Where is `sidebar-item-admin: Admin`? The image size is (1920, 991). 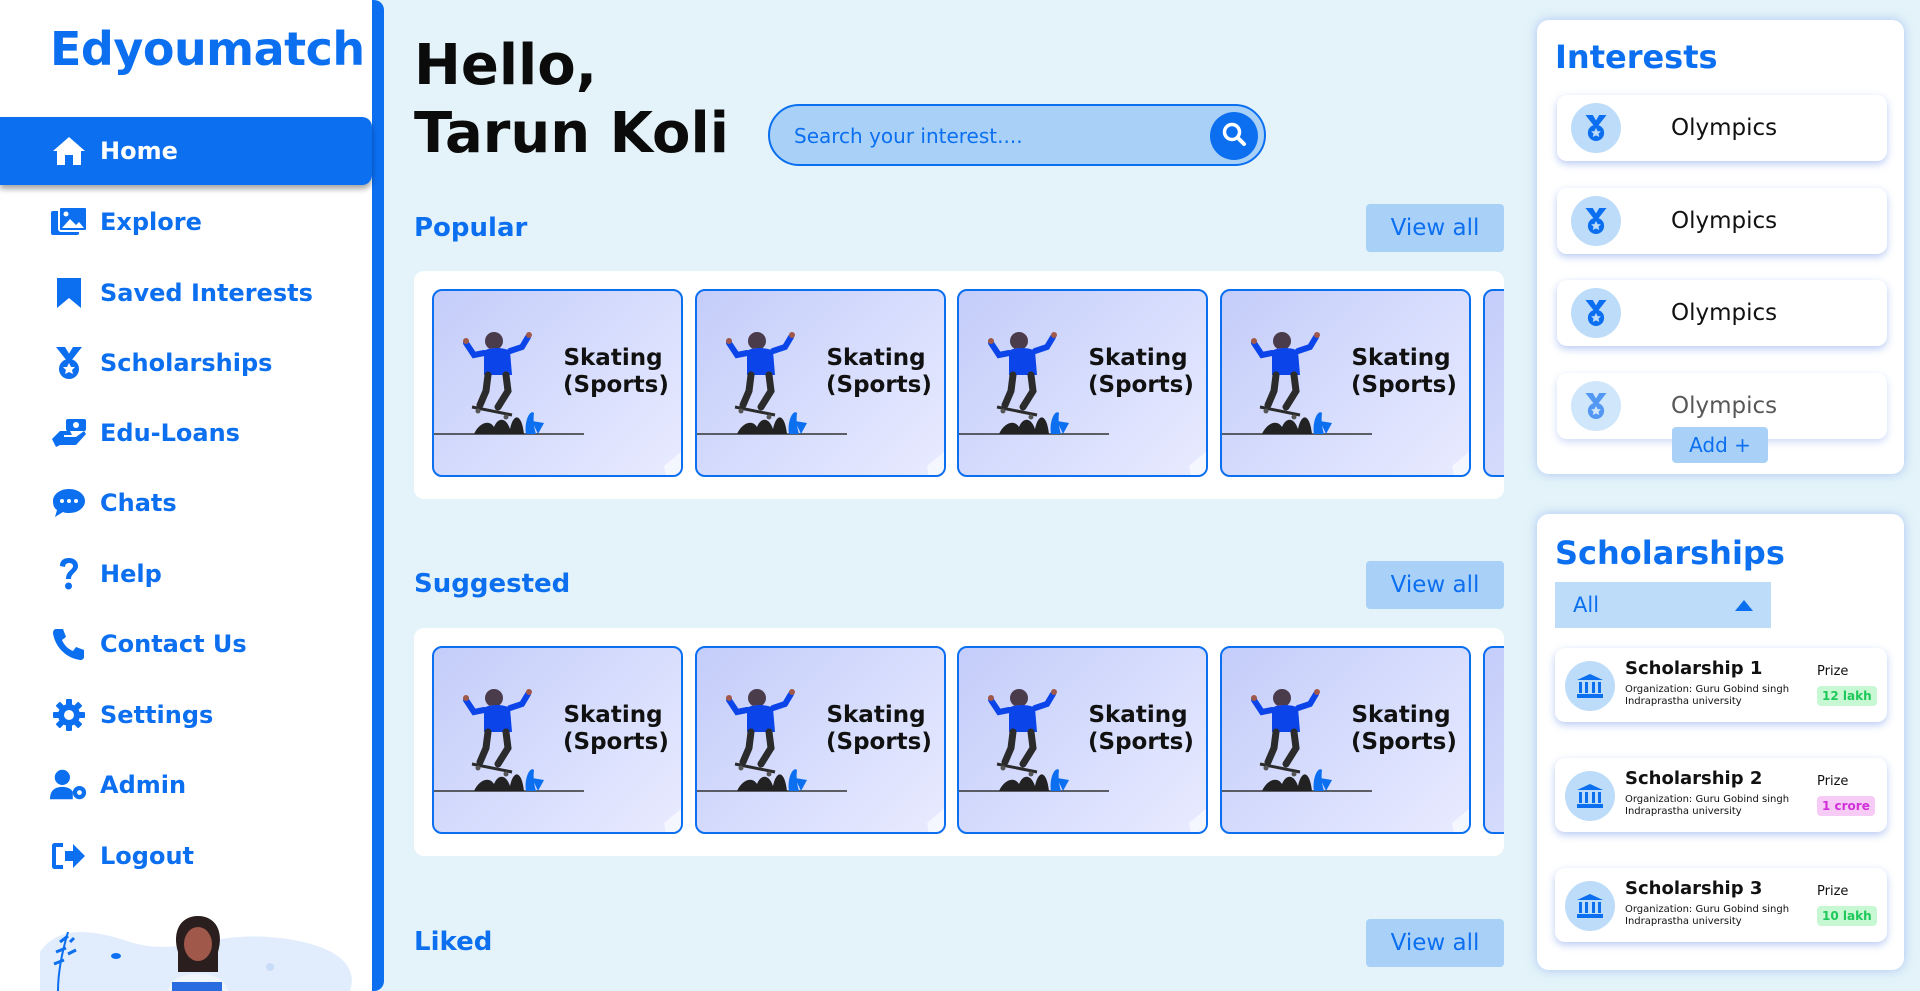
sidebar-item-admin: Admin is located at coordinates (186, 785).